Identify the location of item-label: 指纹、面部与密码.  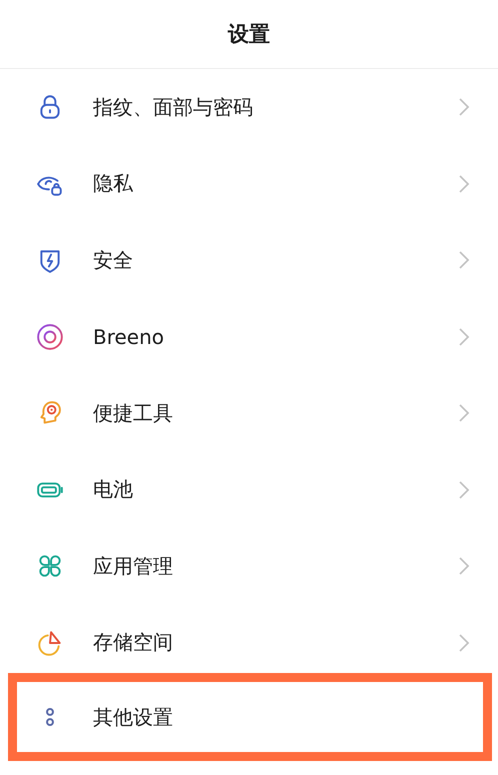
(173, 107).